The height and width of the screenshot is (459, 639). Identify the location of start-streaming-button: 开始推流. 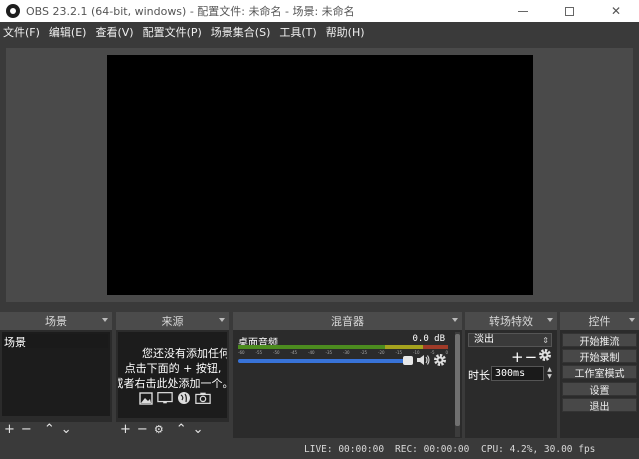
(599, 340).